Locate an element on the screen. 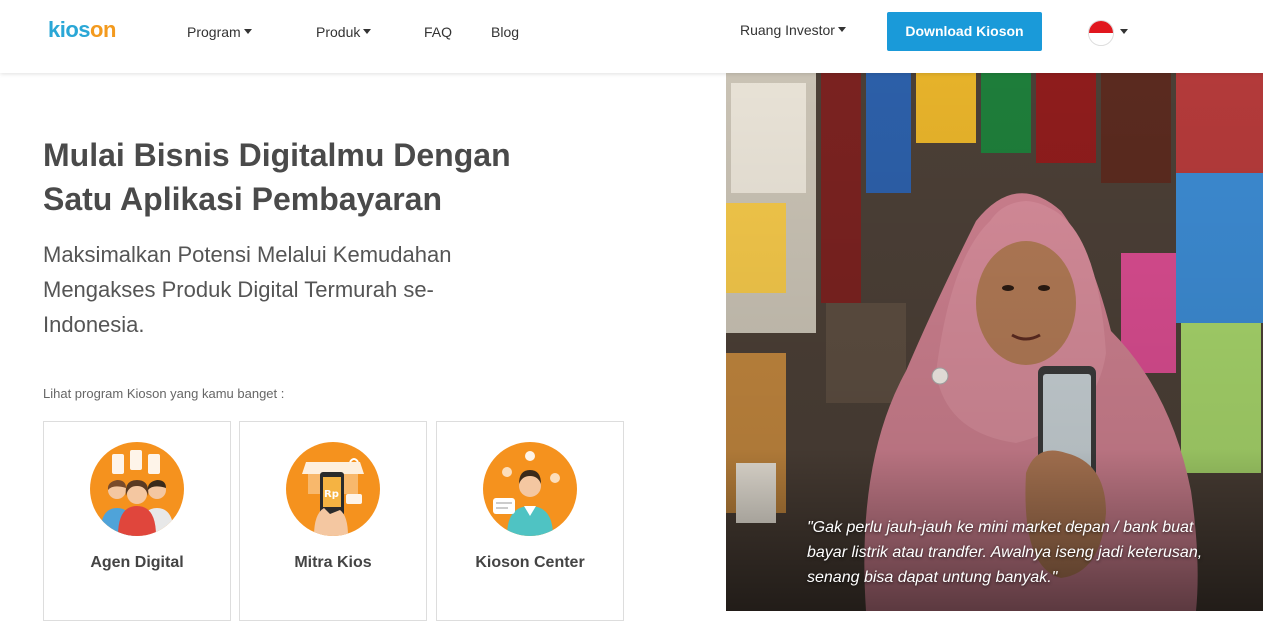 This screenshot has height=621, width=1263. agen-digital-icon is located at coordinates (137, 489).